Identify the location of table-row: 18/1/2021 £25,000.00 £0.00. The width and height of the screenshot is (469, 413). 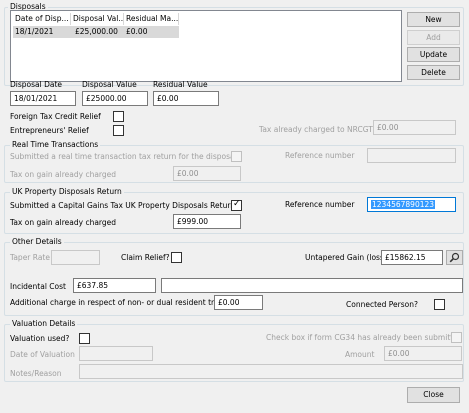
(96, 32).